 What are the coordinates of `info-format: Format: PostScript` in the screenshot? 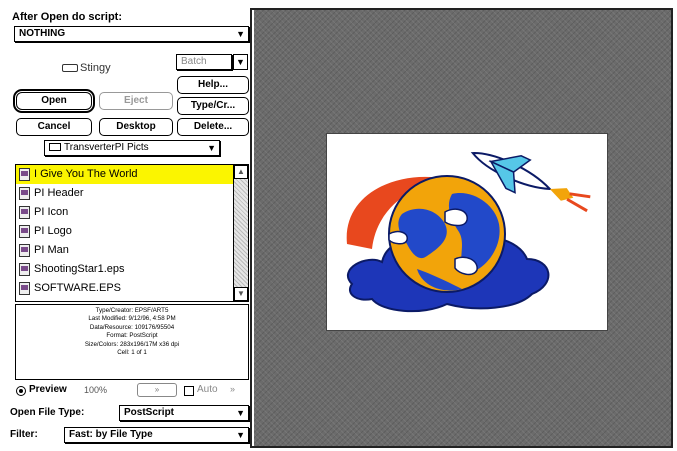 It's located at (132, 336).